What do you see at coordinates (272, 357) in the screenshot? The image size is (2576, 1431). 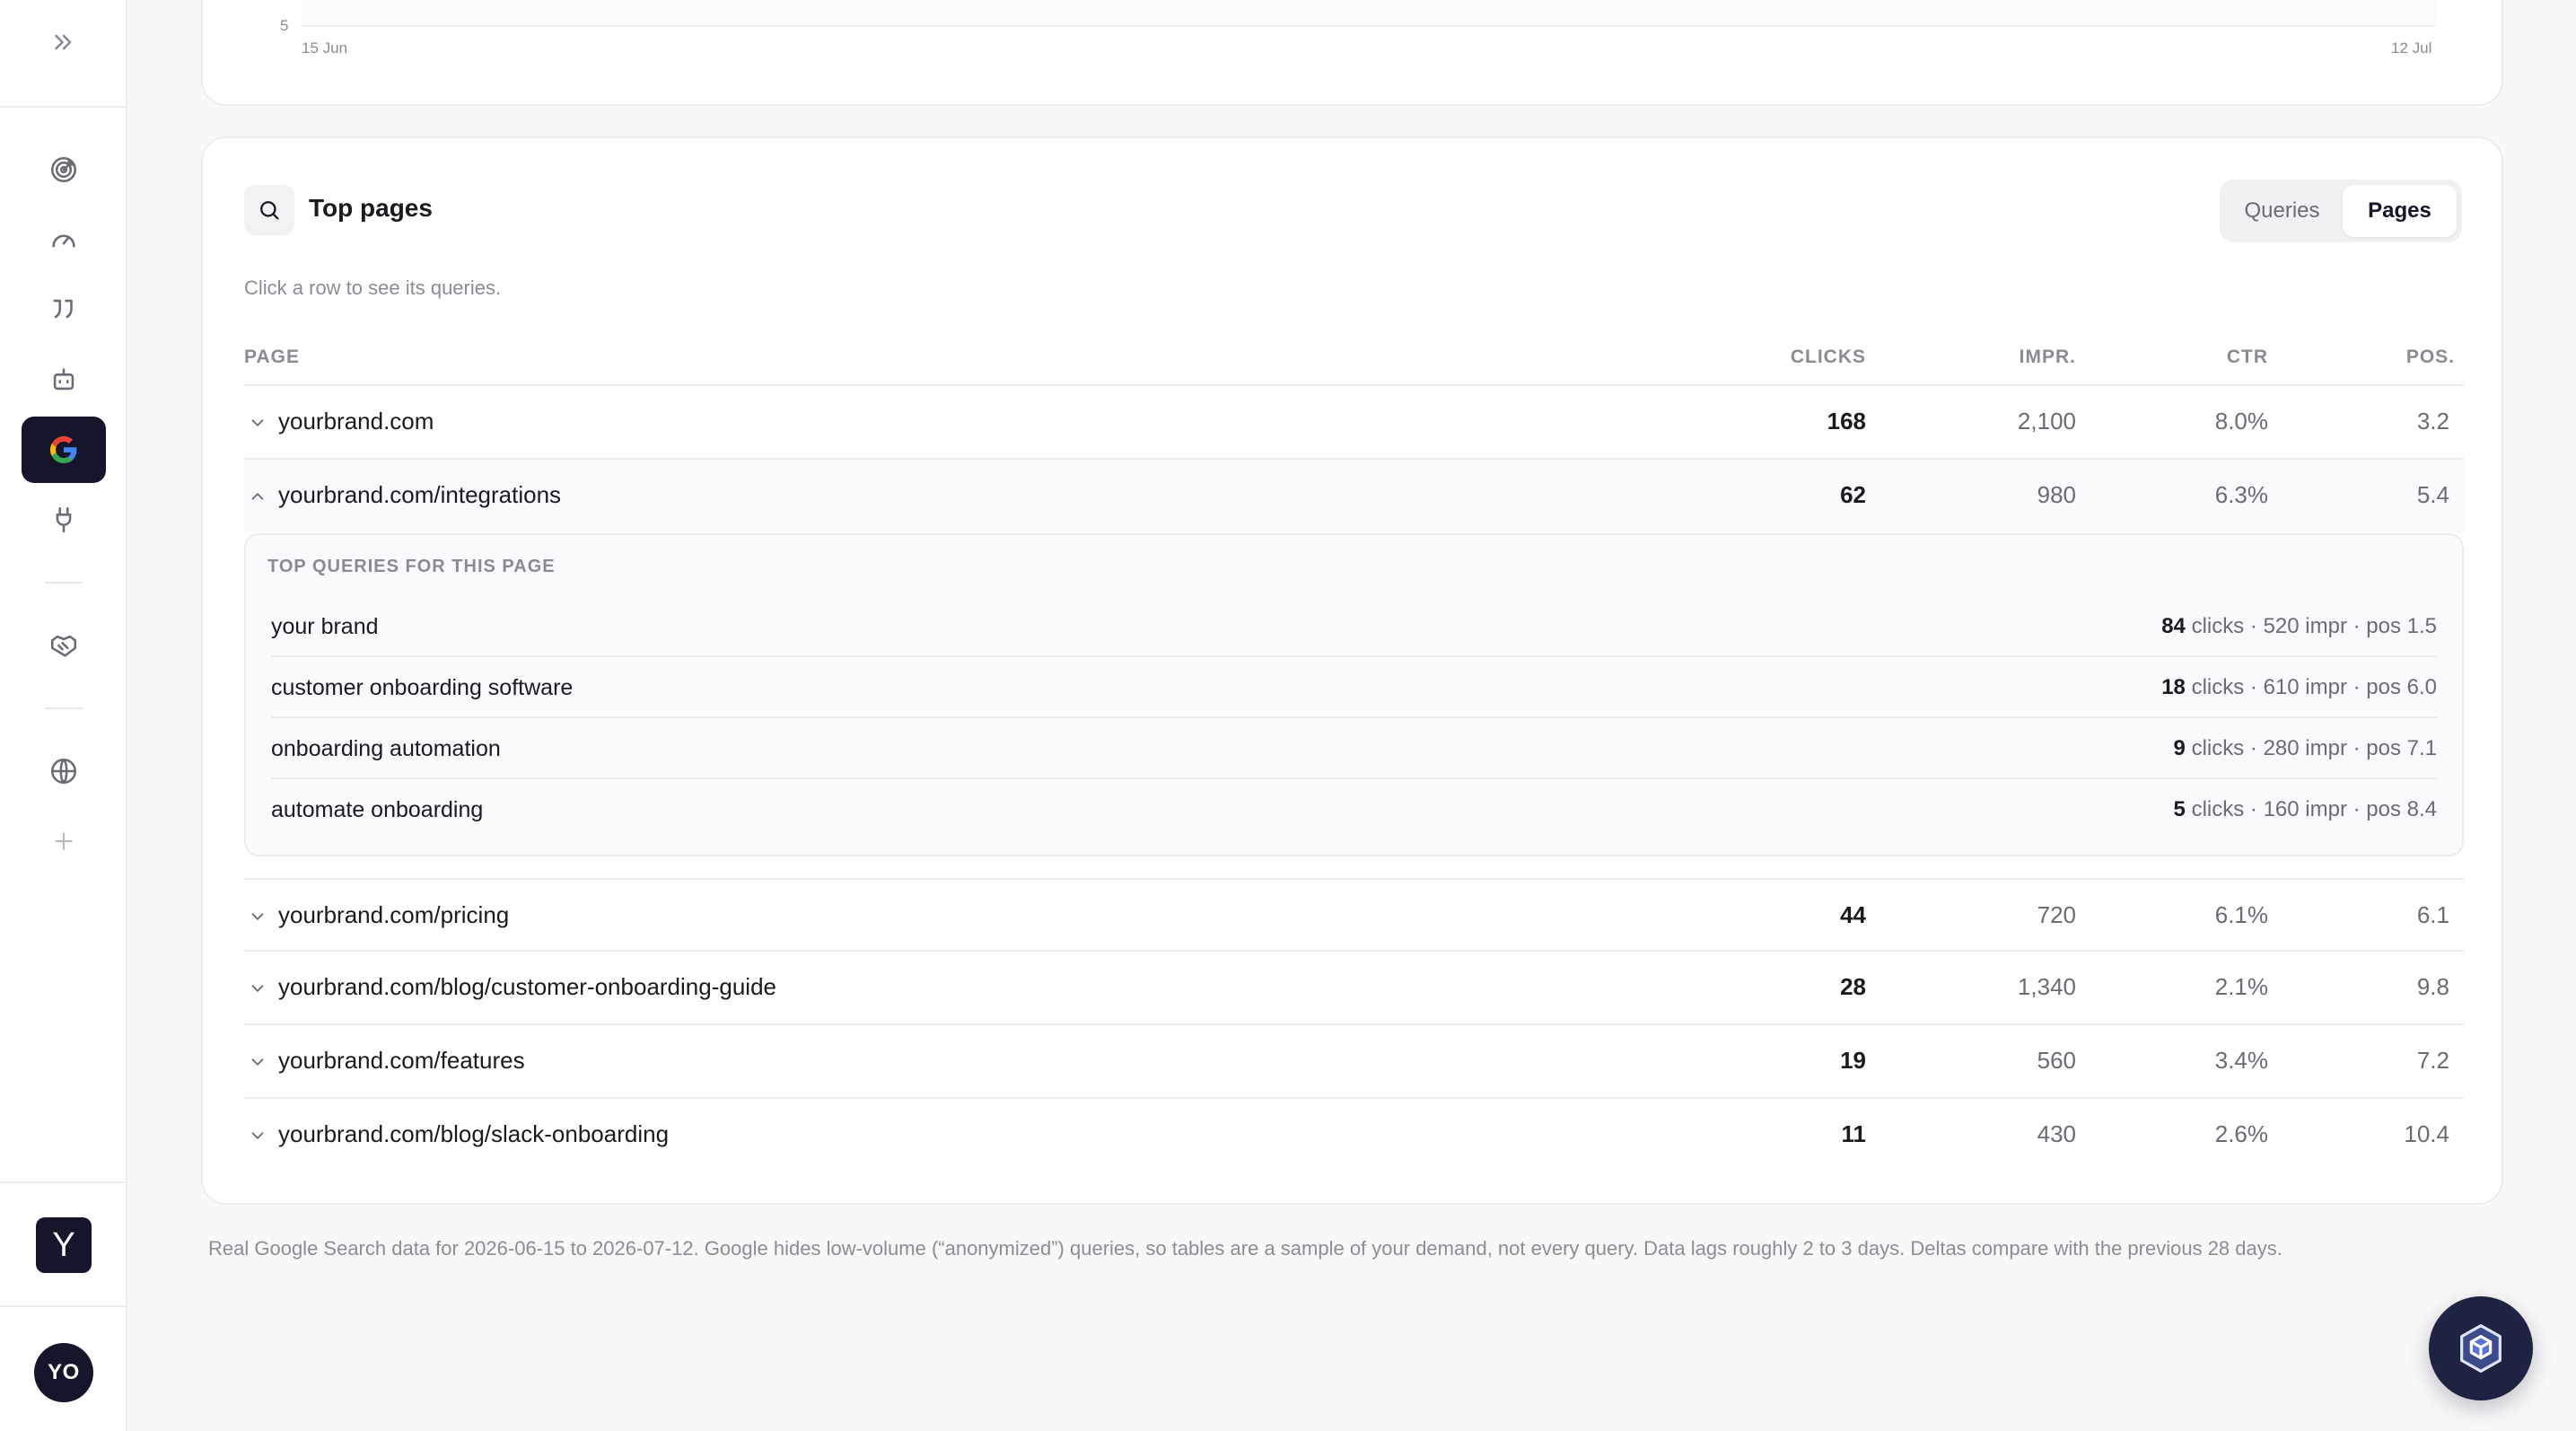 I see `column-header-page: PAGE` at bounding box center [272, 357].